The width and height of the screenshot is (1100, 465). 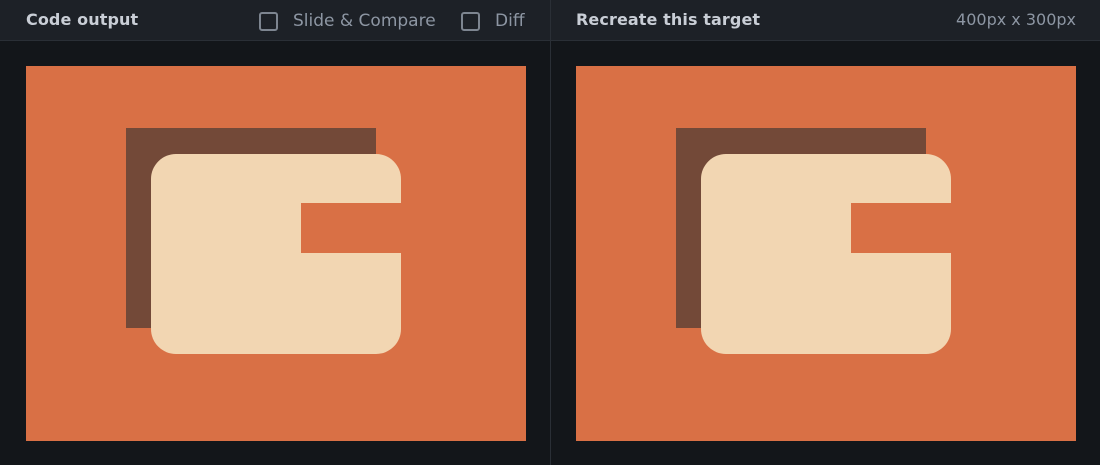 I want to click on output-front-rounded-shape, so click(x=276, y=254).